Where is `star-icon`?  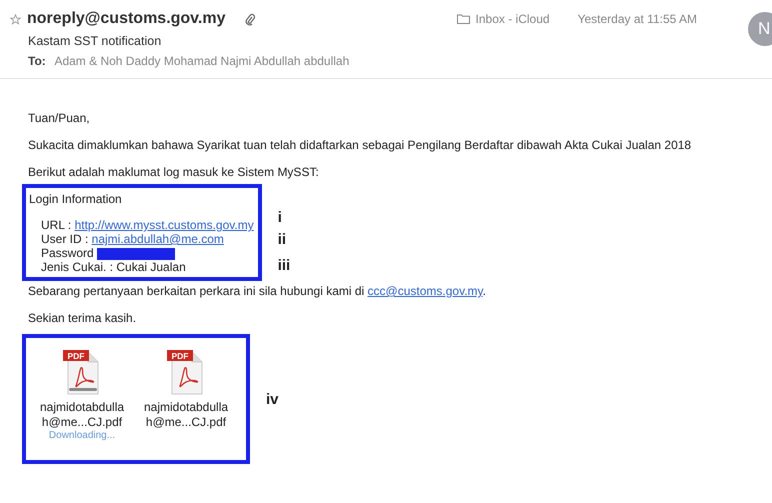 star-icon is located at coordinates (15, 19).